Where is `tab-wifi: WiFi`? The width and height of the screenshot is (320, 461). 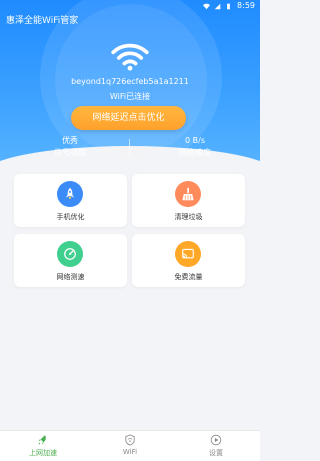
tab-wifi: WiFi is located at coordinates (130, 445).